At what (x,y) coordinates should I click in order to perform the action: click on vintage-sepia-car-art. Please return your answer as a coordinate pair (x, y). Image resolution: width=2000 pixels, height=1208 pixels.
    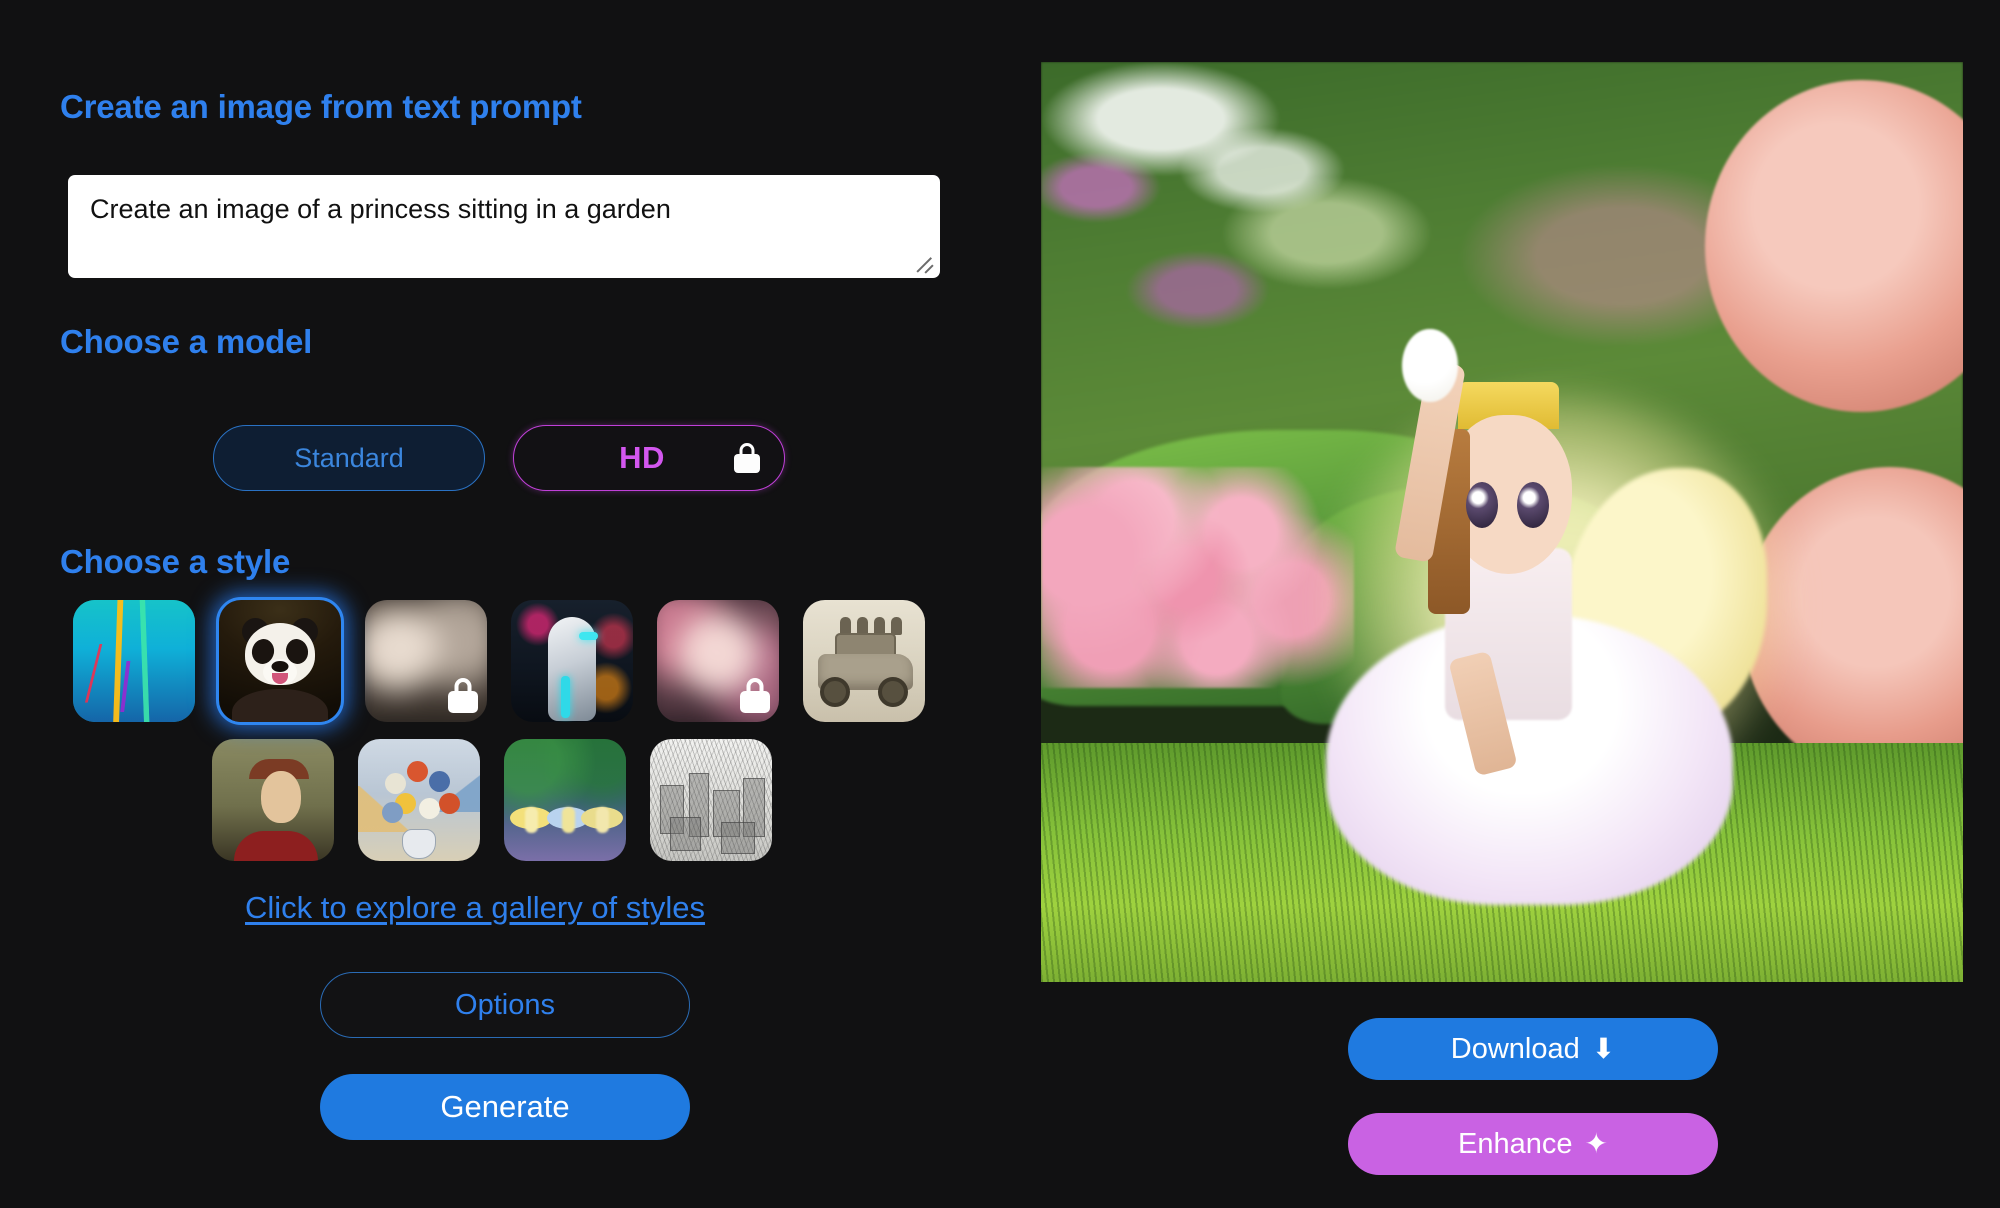
    Looking at the image, I should click on (864, 661).